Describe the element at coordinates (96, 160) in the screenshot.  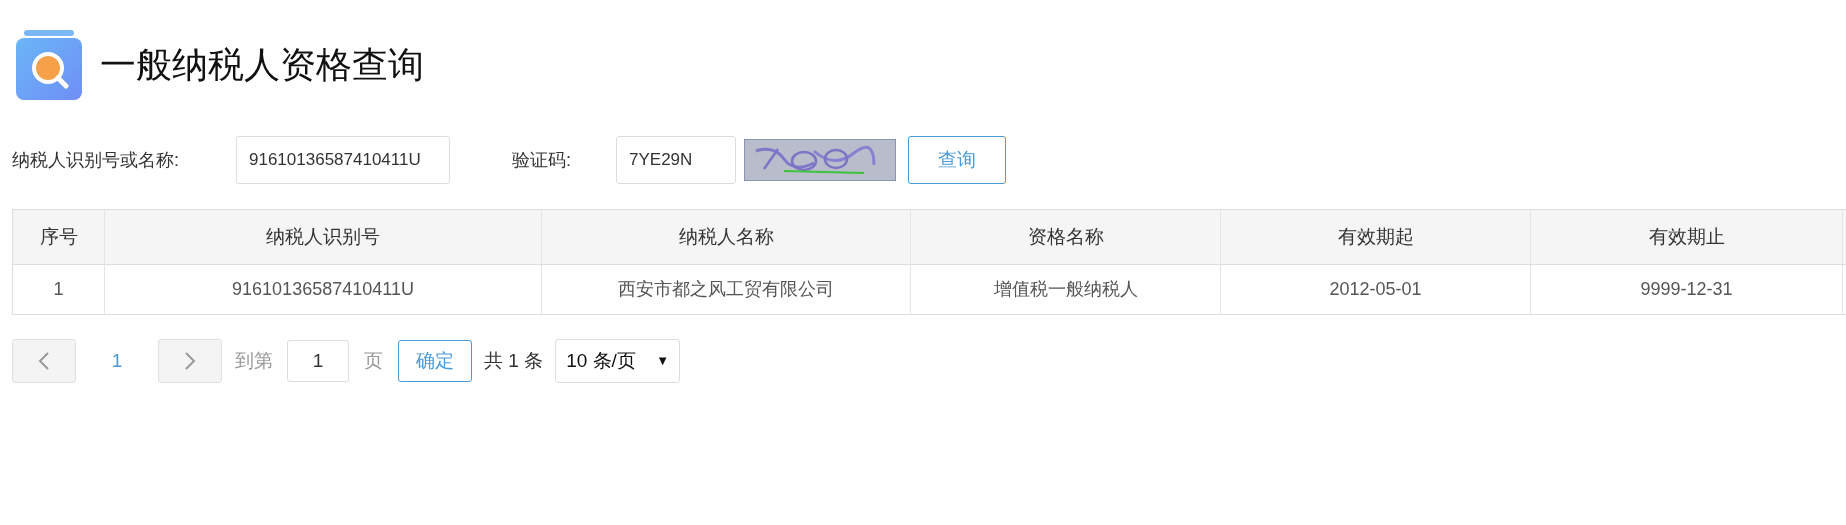
I see `field-label: 纳税人识别号或名称:` at that location.